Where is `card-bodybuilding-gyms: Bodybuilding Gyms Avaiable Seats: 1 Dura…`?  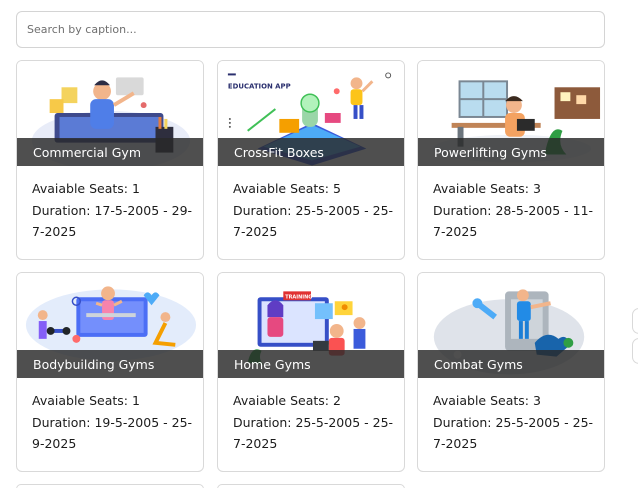 card-bodybuilding-gyms: Bodybuilding Gyms Avaiable Seats: 1 Dura… is located at coordinates (110, 372).